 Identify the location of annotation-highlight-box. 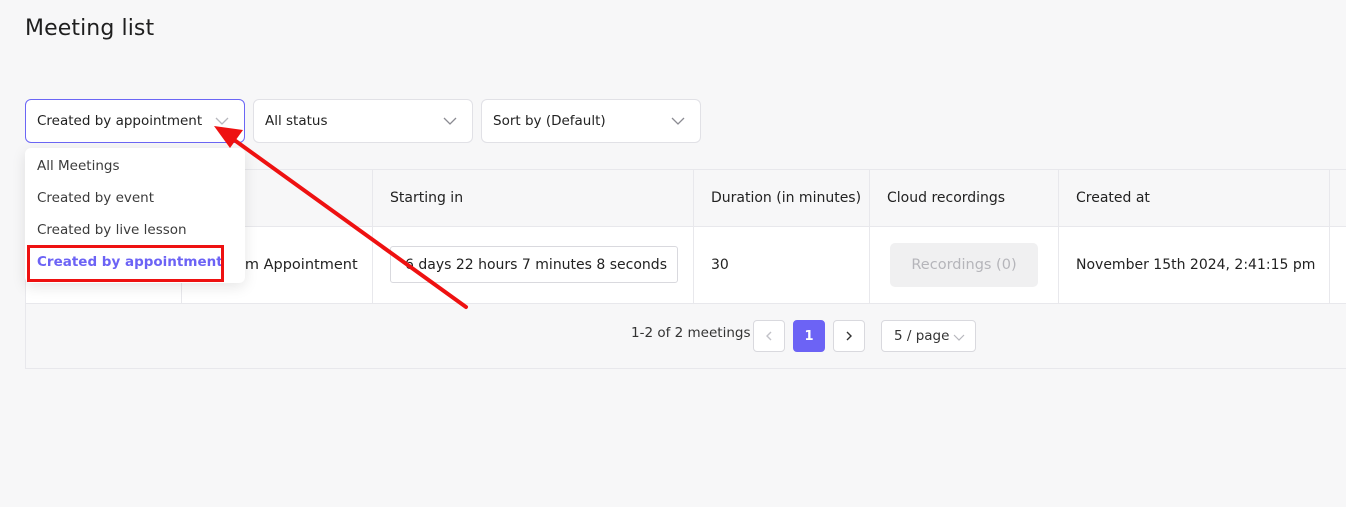
(125, 263).